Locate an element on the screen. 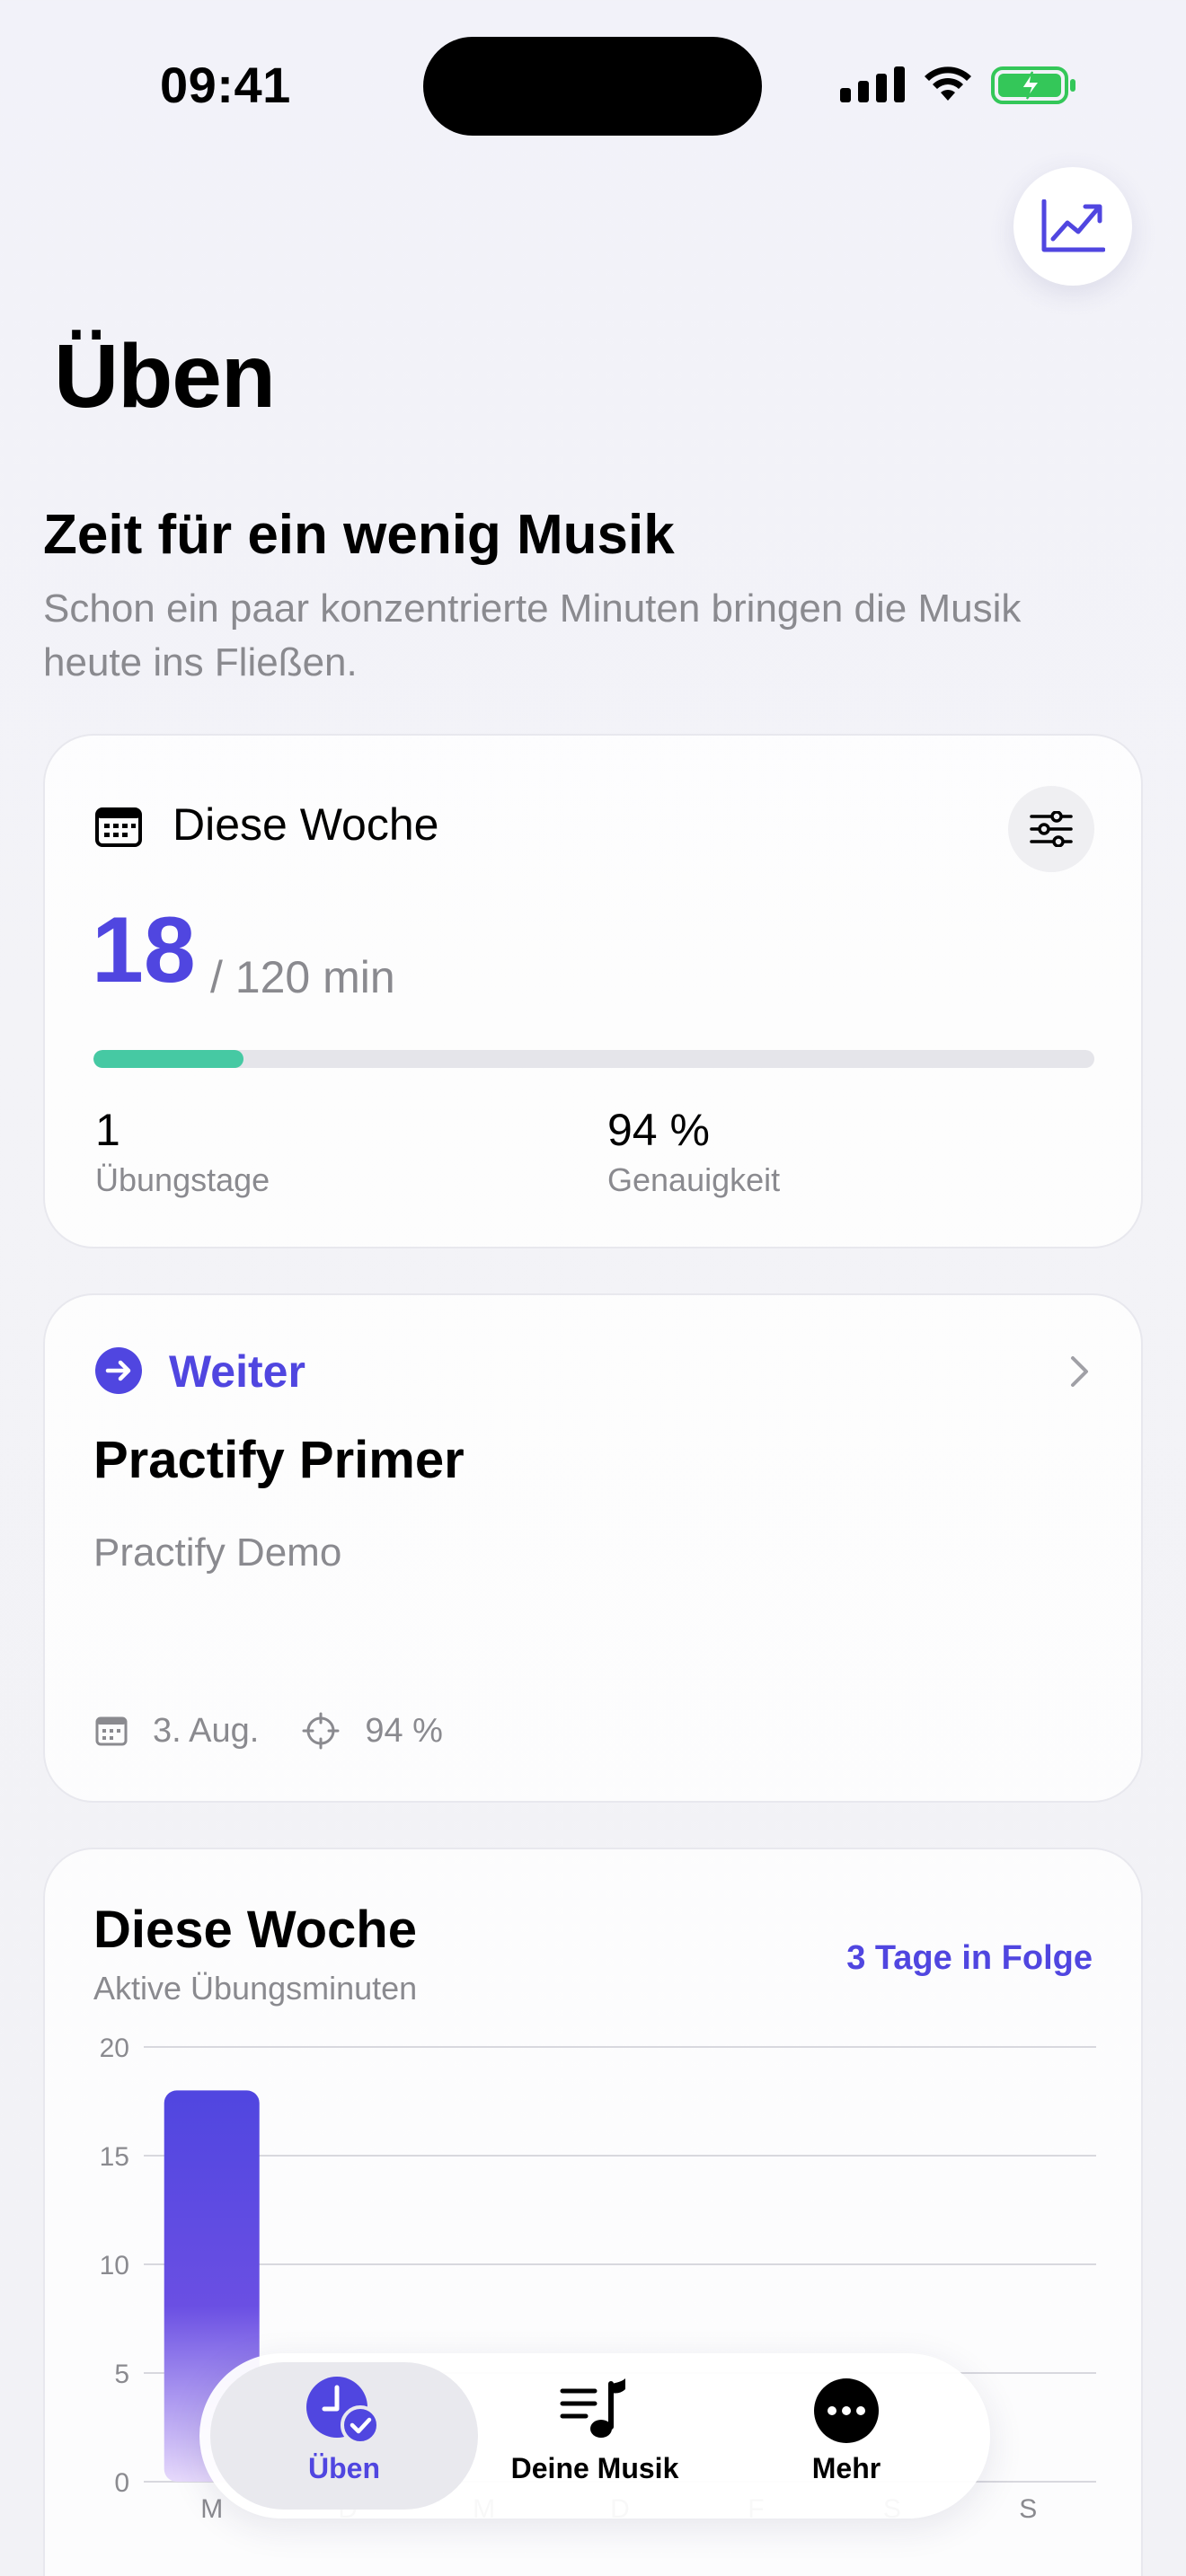 The width and height of the screenshot is (1186, 2576). accuracy-label: Genauigkeit is located at coordinates (694, 1179).